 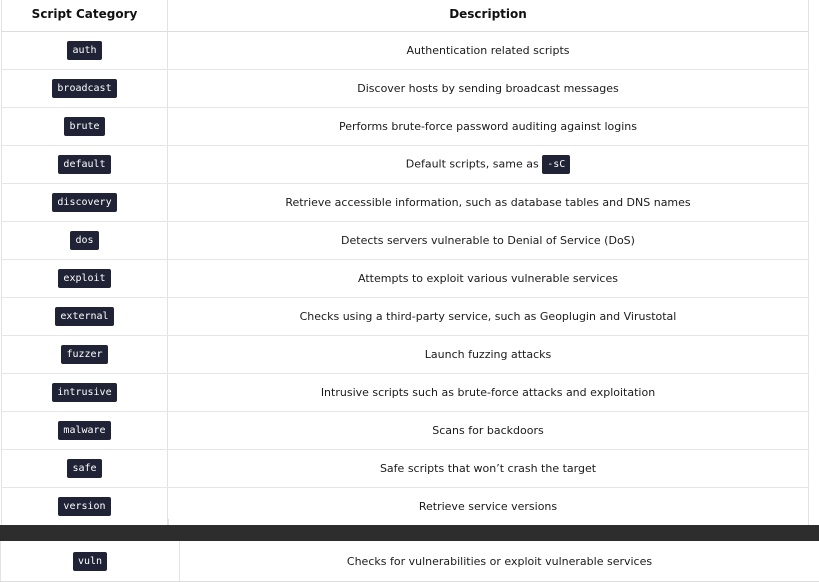 I want to click on category-cell: discovery, so click(x=84, y=202).